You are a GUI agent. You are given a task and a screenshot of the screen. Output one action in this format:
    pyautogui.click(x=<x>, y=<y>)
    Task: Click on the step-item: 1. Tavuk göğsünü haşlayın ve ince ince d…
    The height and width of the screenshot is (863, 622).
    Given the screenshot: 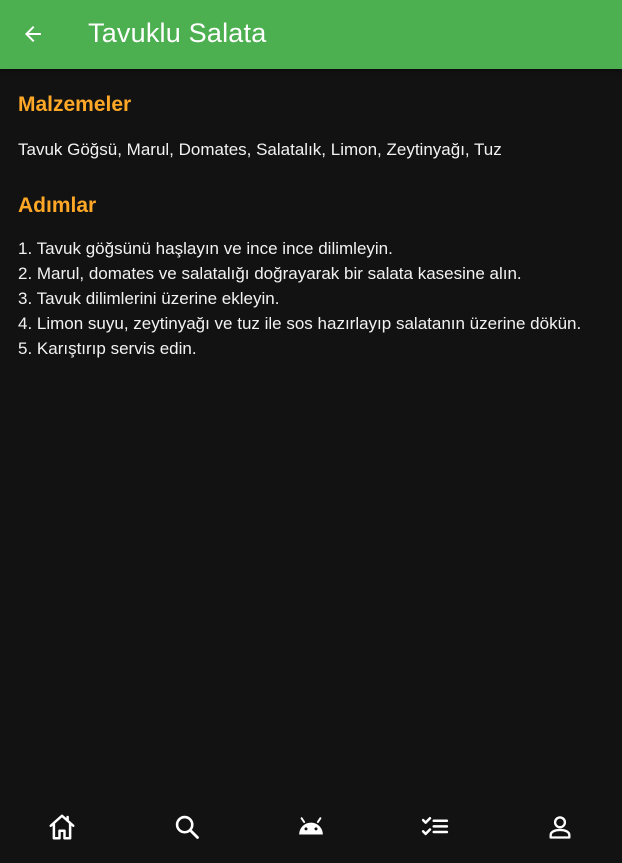 What is the action you would take?
    pyautogui.click(x=205, y=248)
    